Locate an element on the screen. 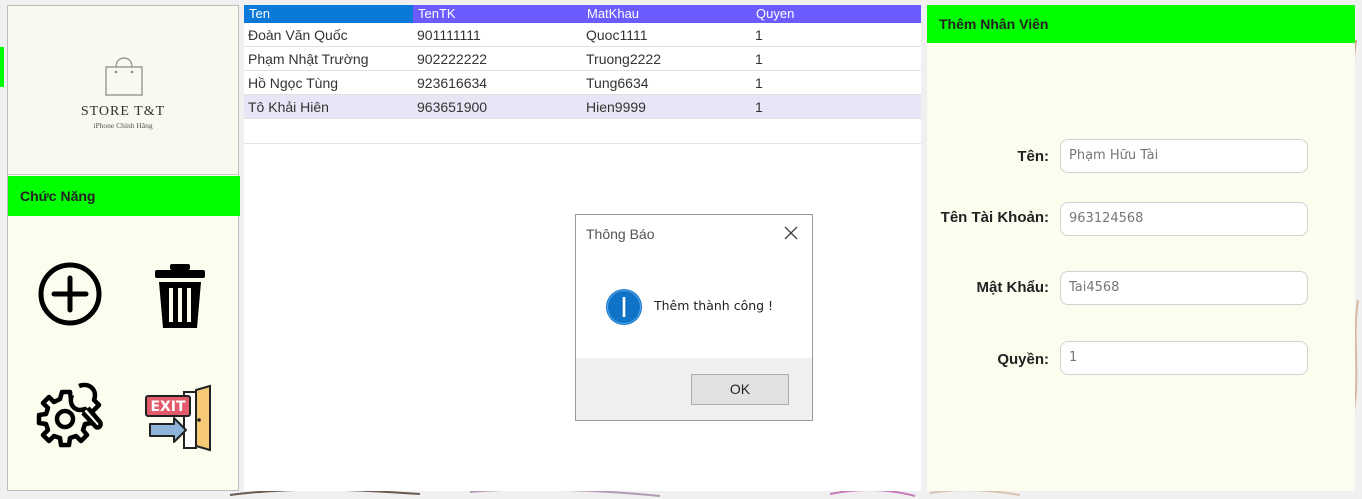 The height and width of the screenshot is (499, 1362). add-circle-icon is located at coordinates (70, 294).